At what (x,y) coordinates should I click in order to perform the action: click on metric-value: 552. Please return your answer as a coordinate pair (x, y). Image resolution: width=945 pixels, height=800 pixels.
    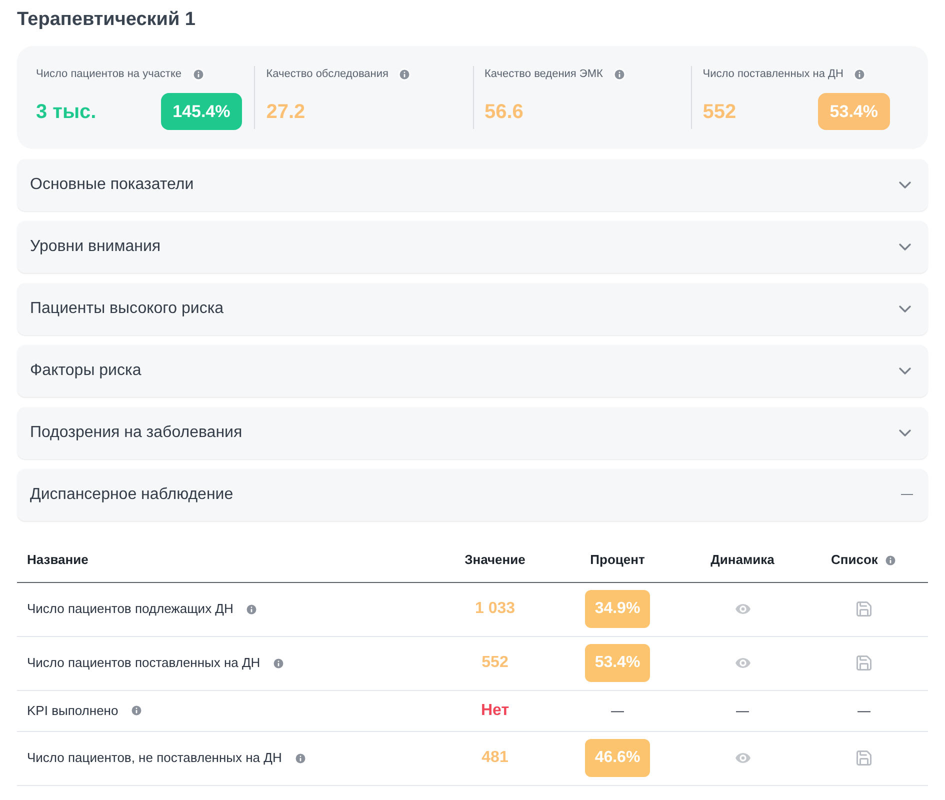
    Looking at the image, I should click on (719, 112).